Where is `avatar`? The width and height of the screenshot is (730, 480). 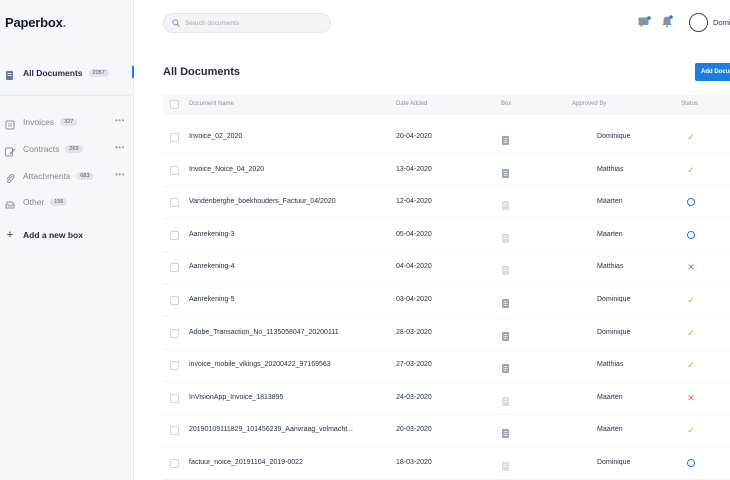 avatar is located at coordinates (698, 22).